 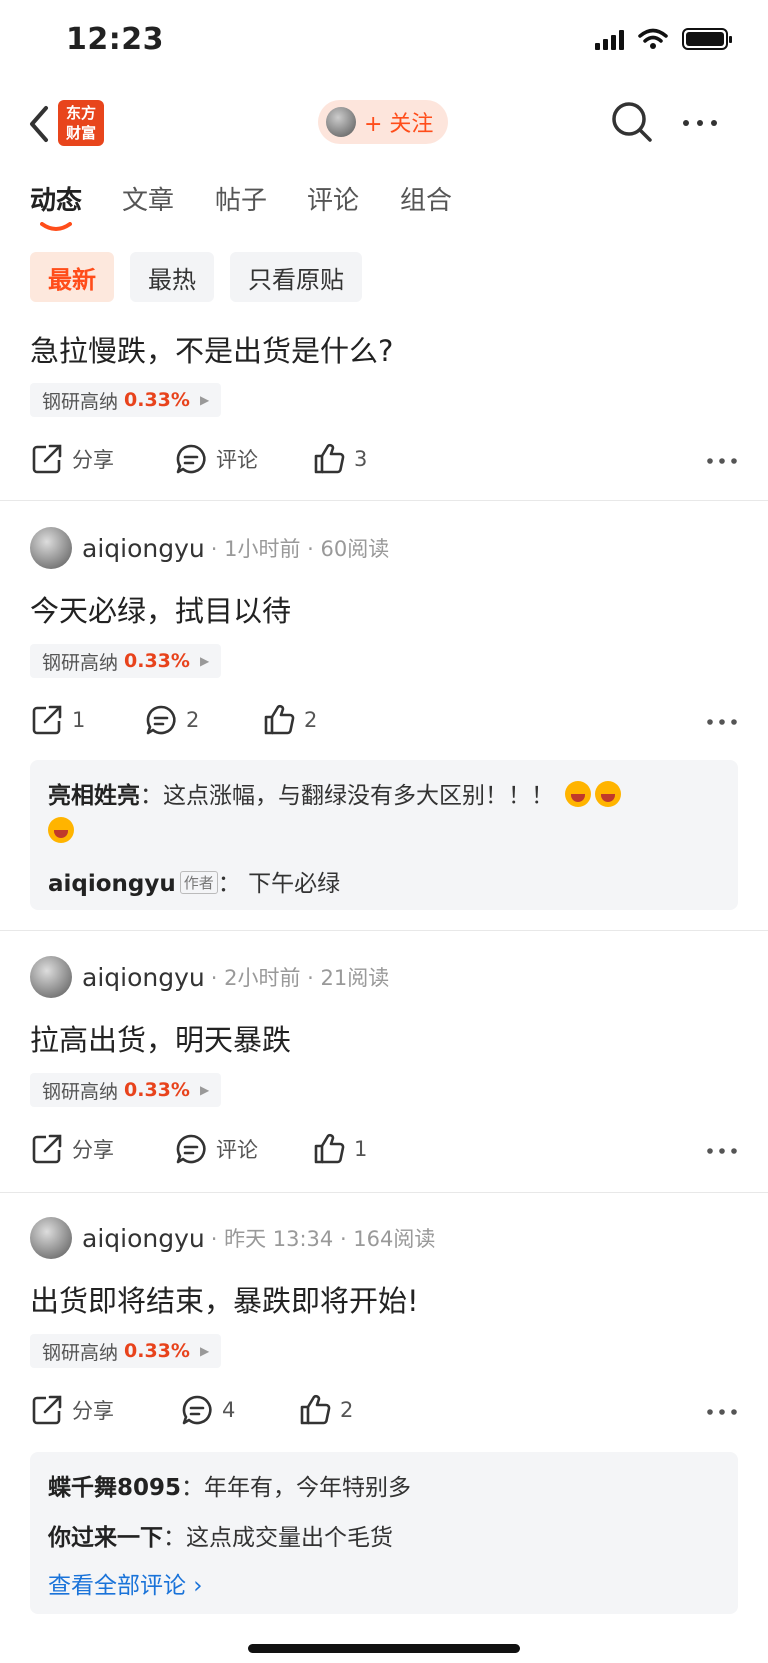 What do you see at coordinates (632, 122) in the screenshot?
I see `search-icon` at bounding box center [632, 122].